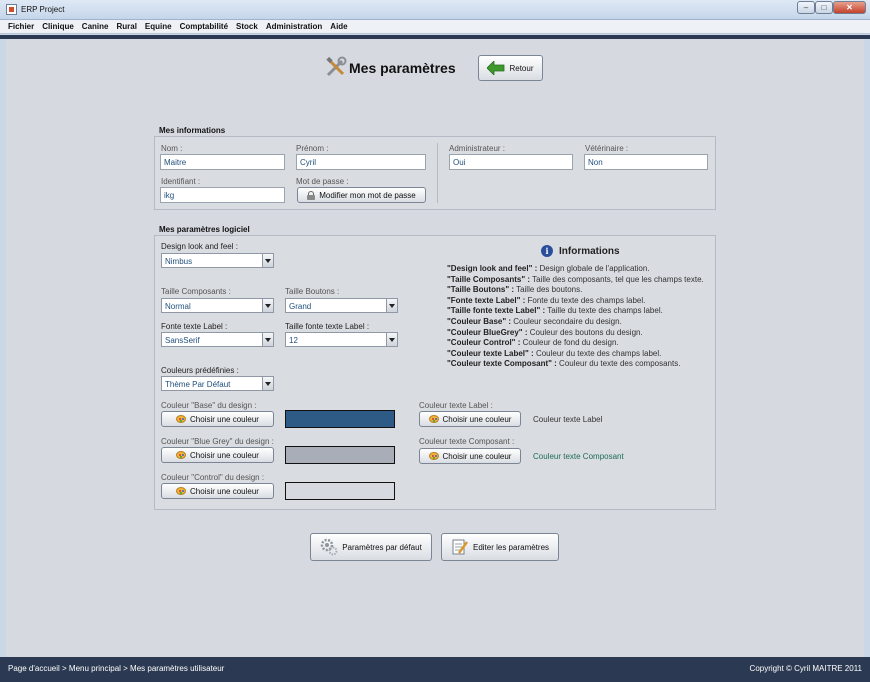  What do you see at coordinates (646, 162) in the screenshot?
I see `vet-field: Non` at bounding box center [646, 162].